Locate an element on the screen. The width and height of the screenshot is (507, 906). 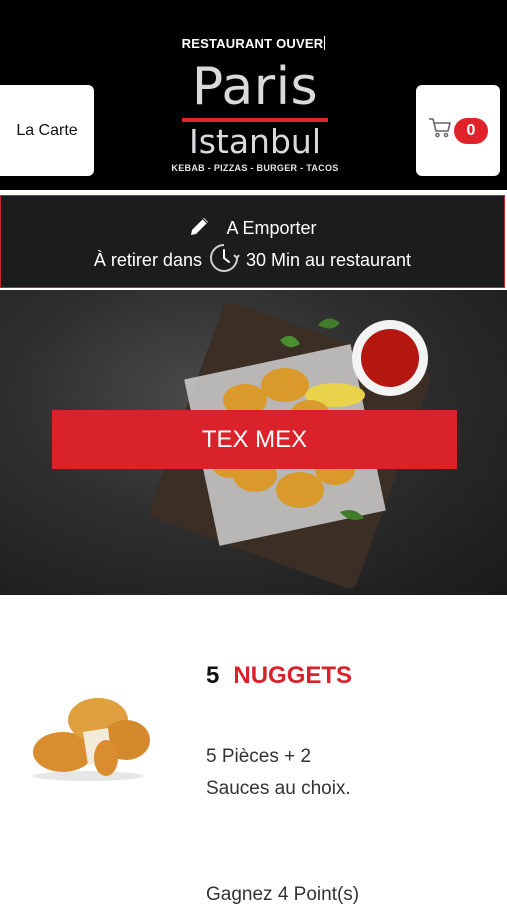
cart-count-badge: 0 is located at coordinates (471, 130).